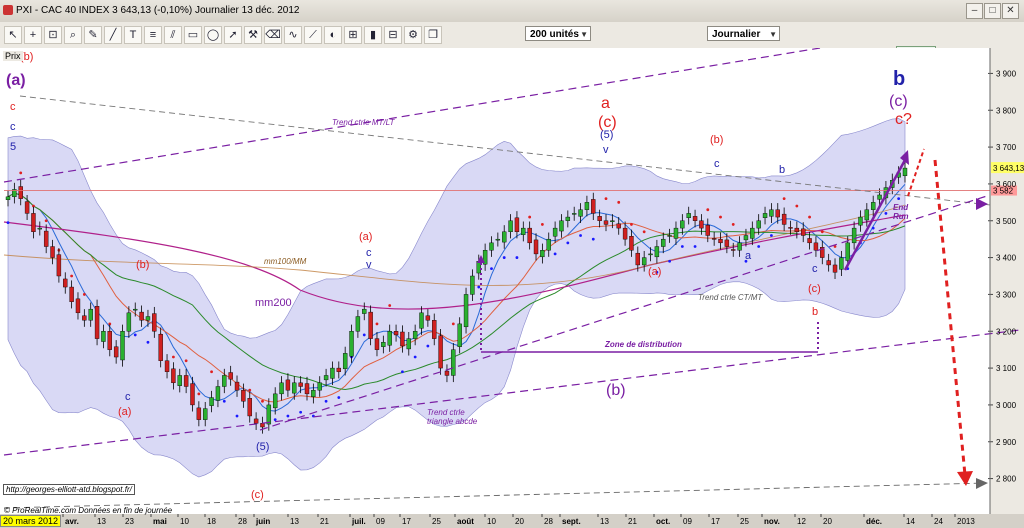  I want to click on grid-icon: ⊟, so click(393, 35).